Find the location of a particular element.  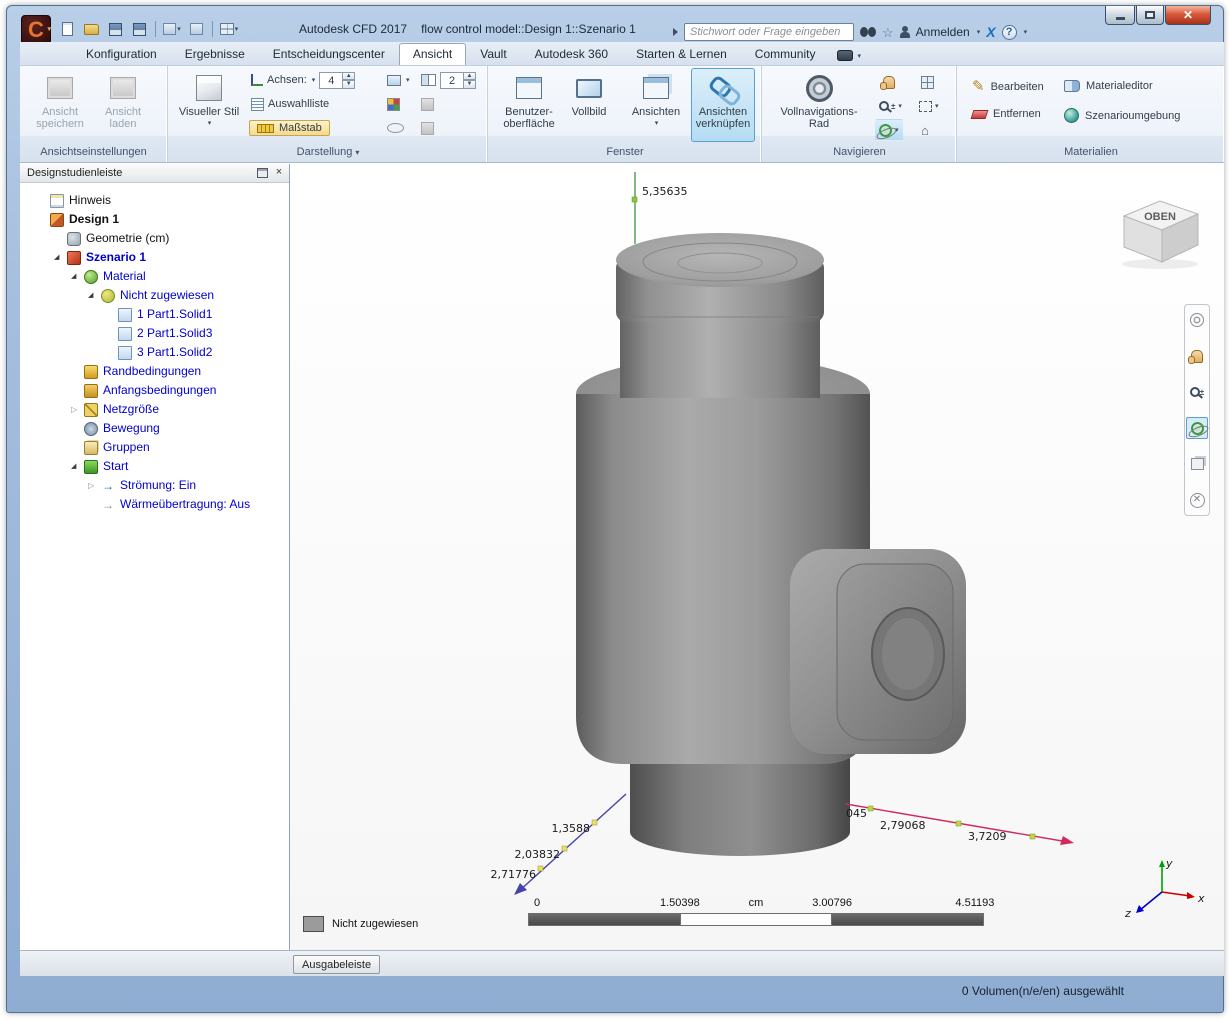

tree-item-material: ◢ Material is located at coordinates (154, 276).